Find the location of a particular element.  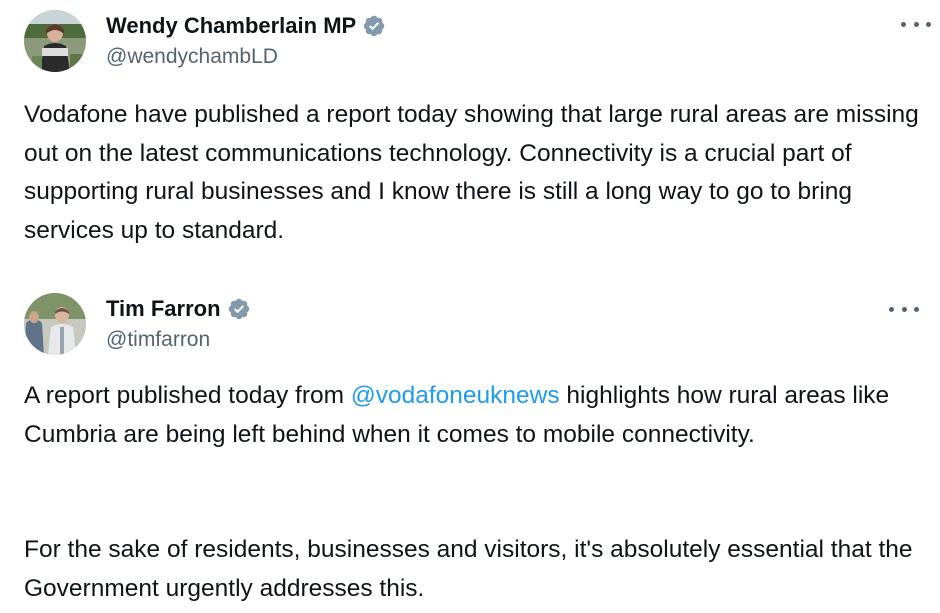

author-row: Tim Farron is located at coordinates (178, 309).